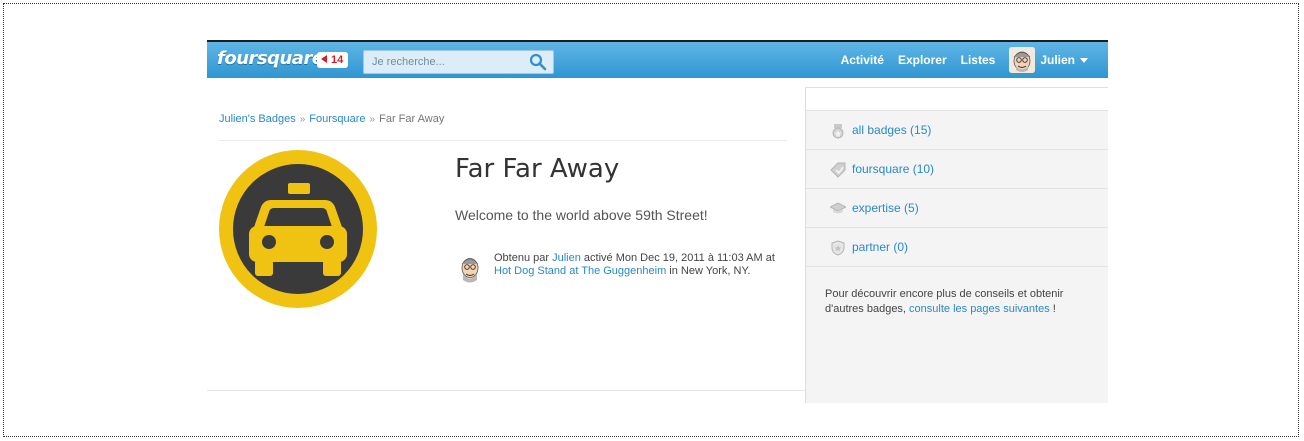 Image resolution: width=1304 pixels, height=441 pixels. I want to click on sidebar-item-label: partner (0), so click(880, 247).